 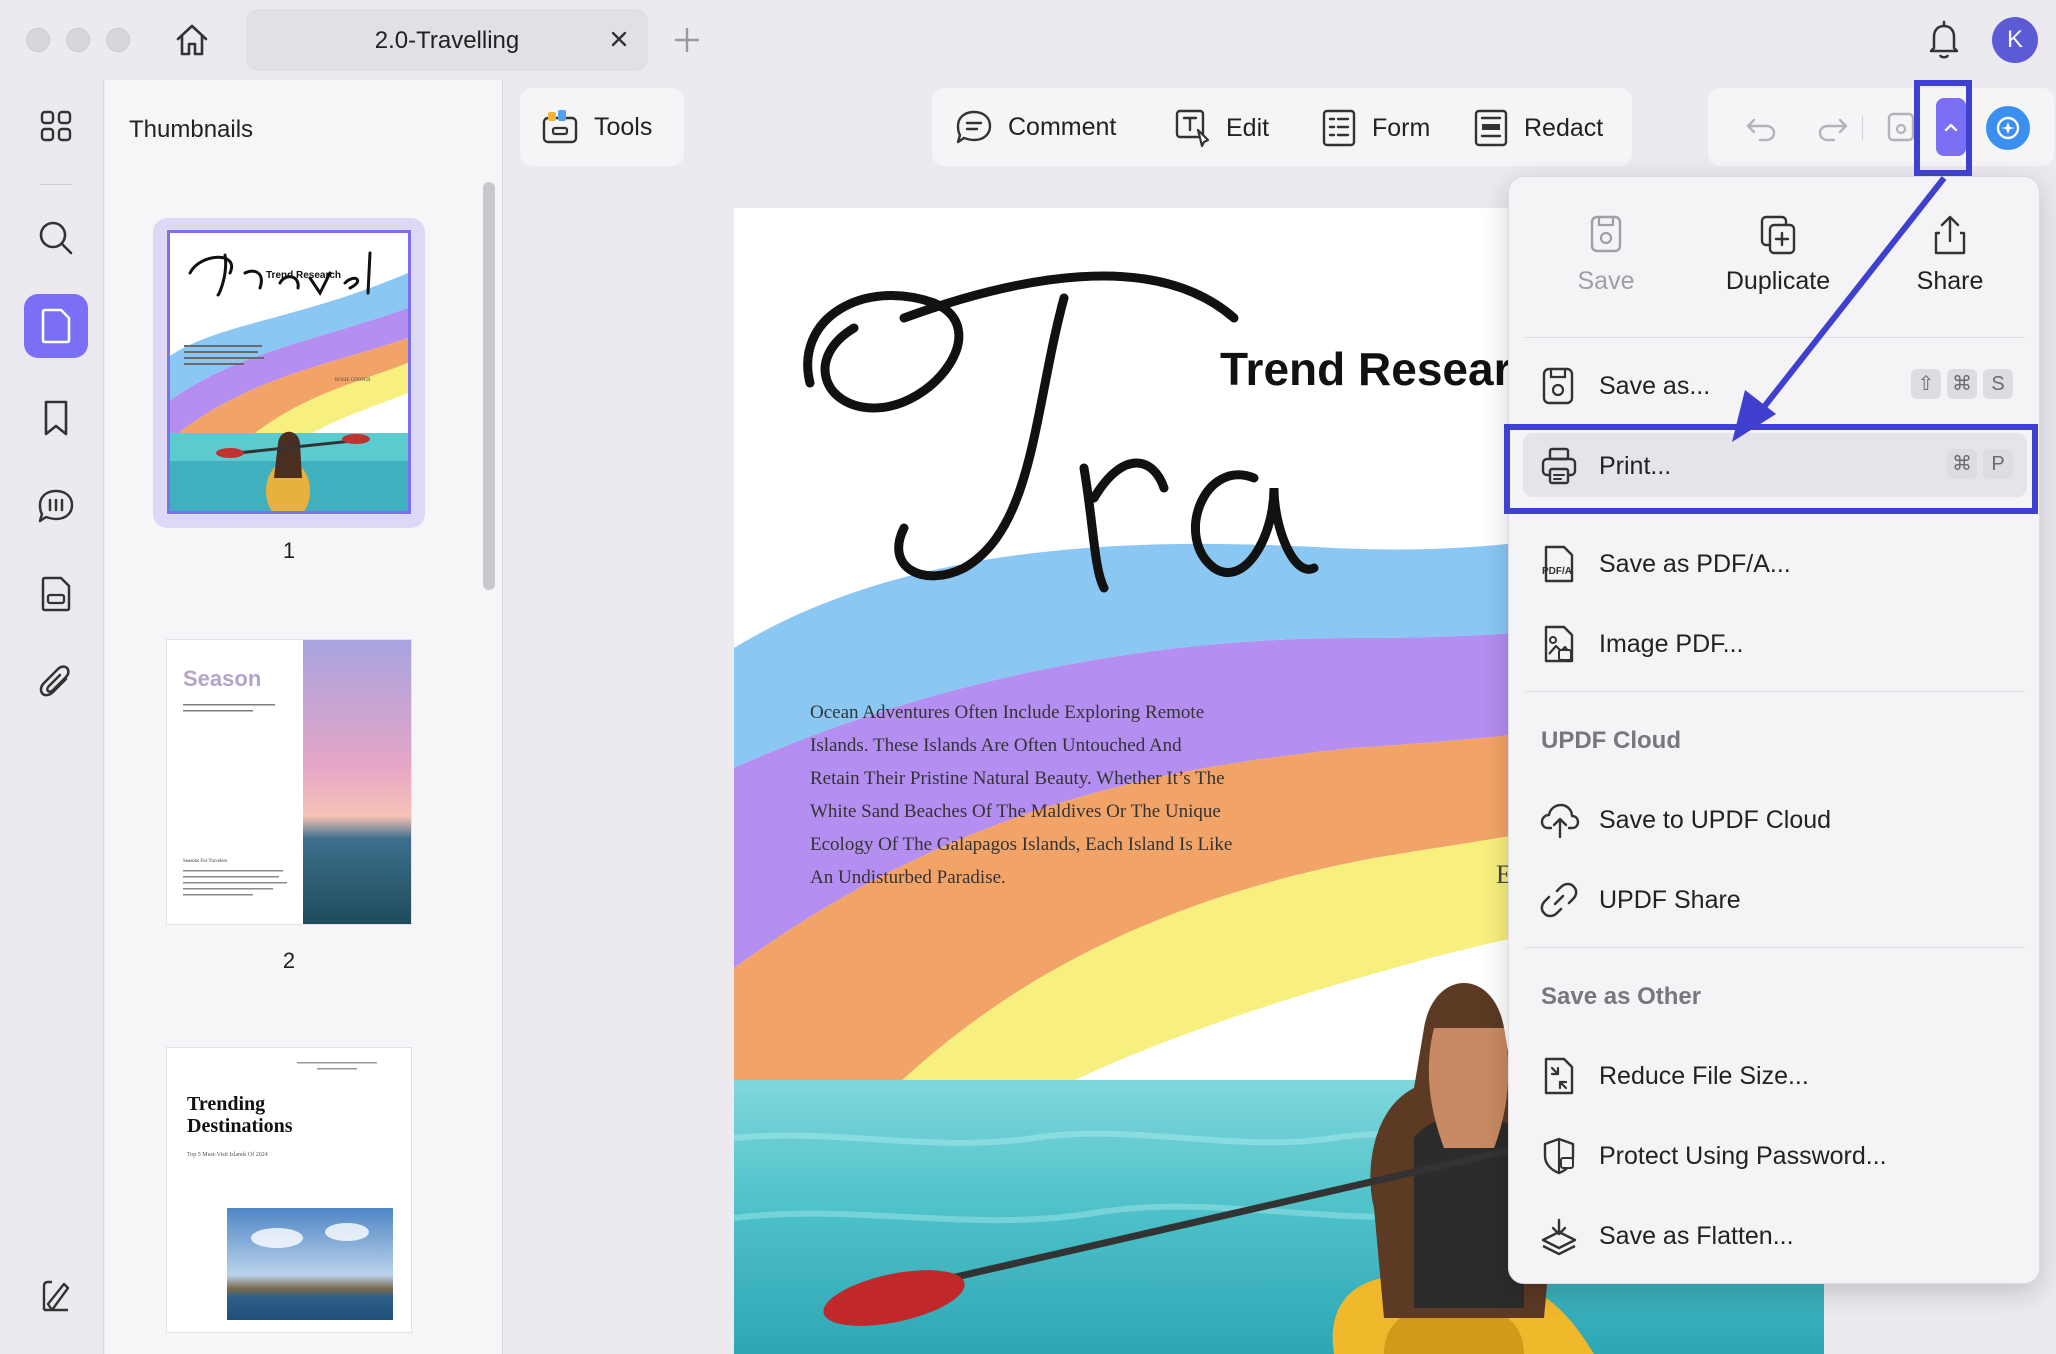 I want to click on annotation-arrow, so click(x=1839, y=309).